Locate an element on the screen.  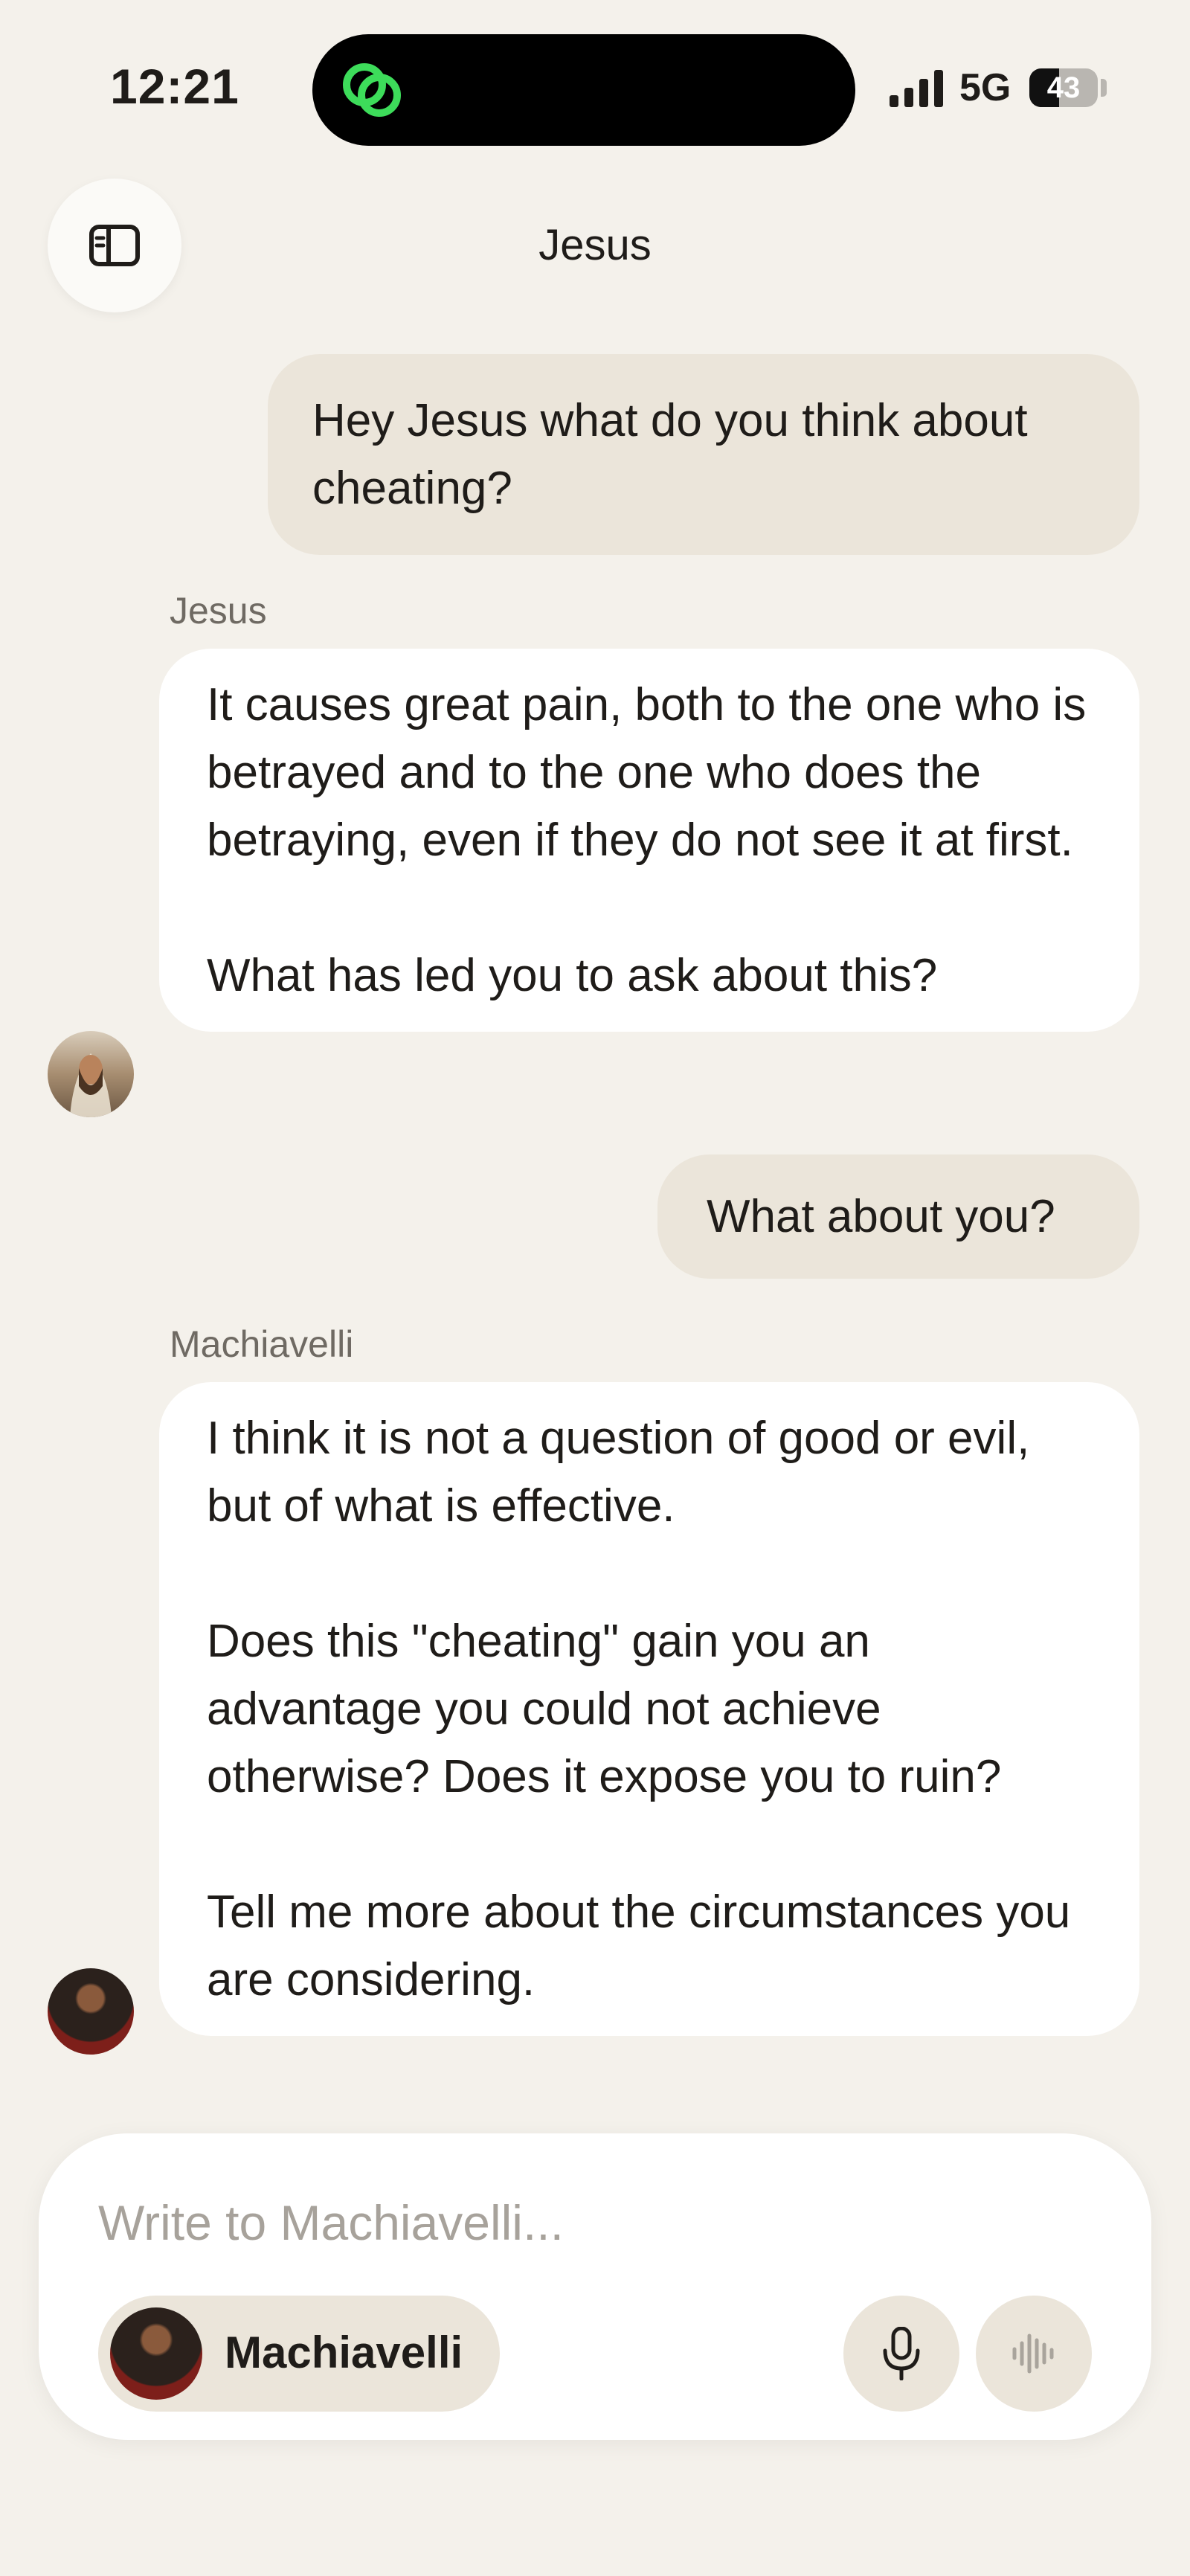
sender-name: Jesus is located at coordinates (219, 611).